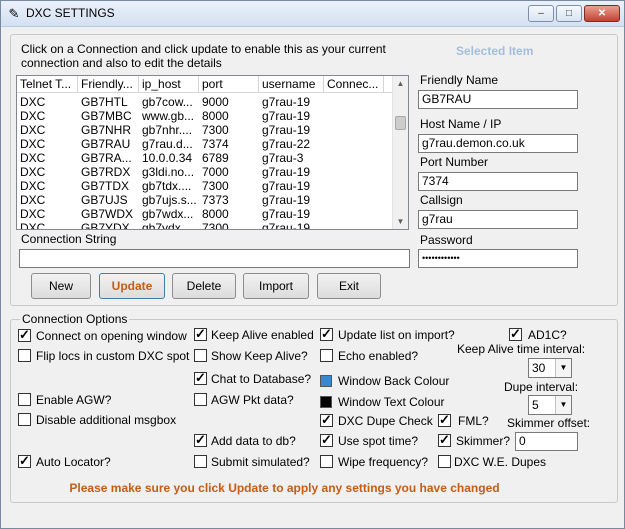  I want to click on disable-msgbox-checkbox, so click(24, 419).